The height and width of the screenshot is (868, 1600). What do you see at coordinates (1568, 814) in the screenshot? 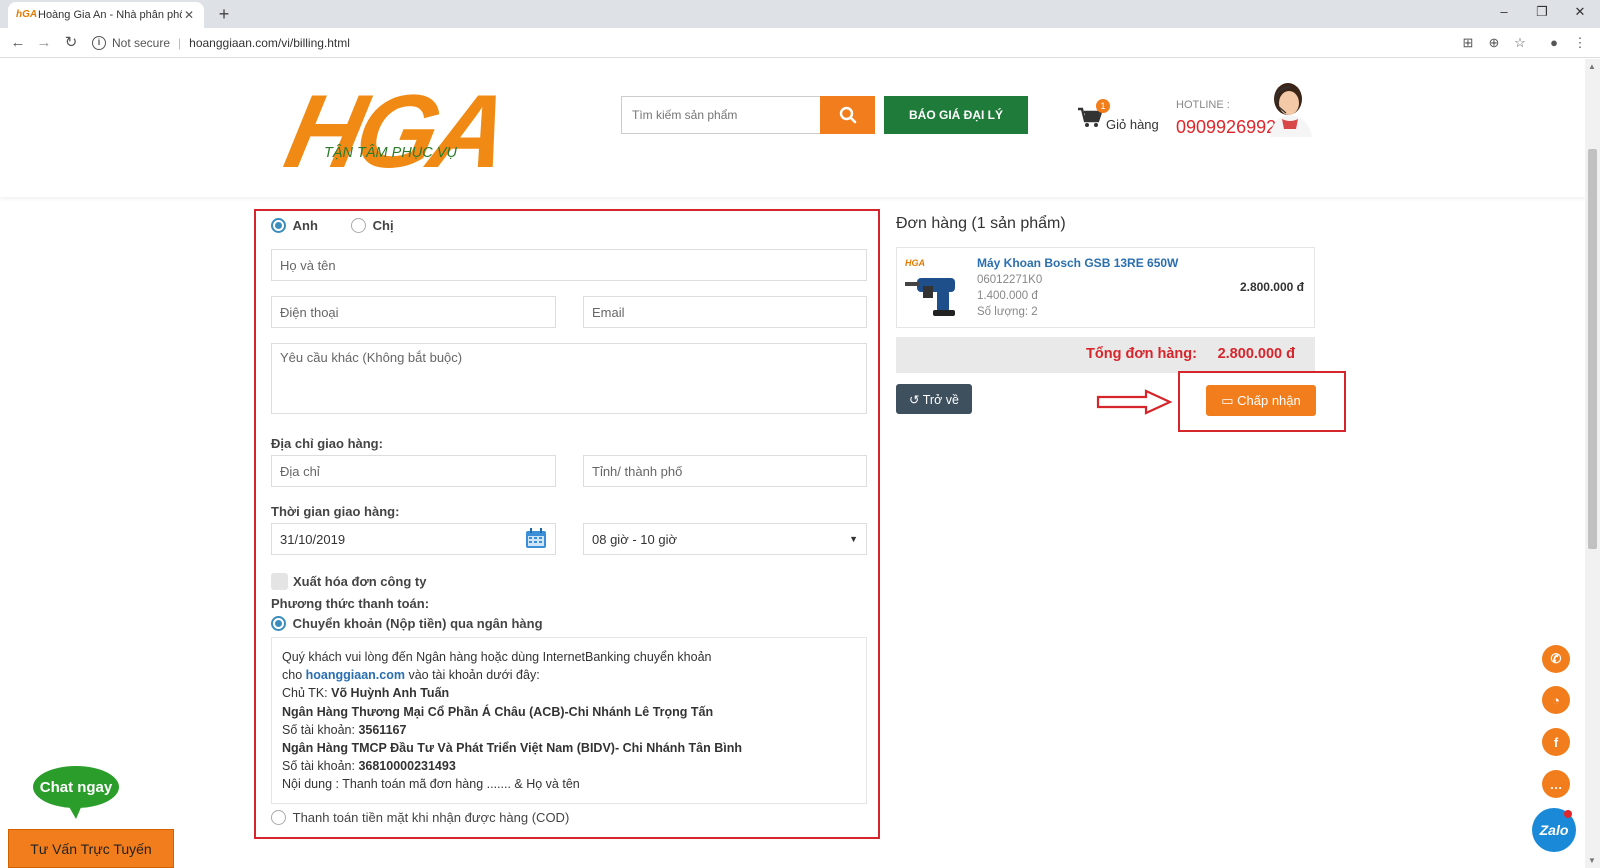
I see `zalo-notification-dot` at bounding box center [1568, 814].